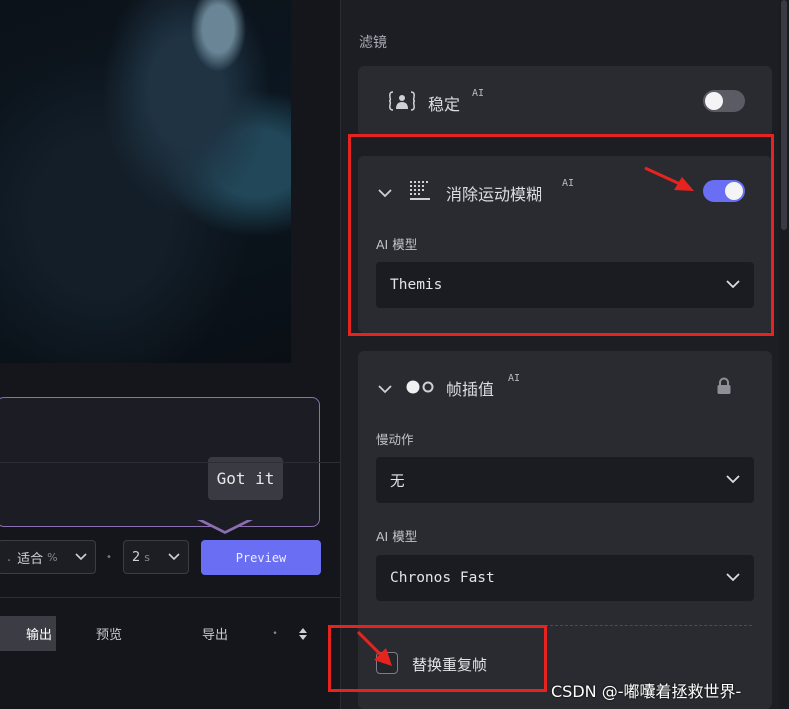 The width and height of the screenshot is (789, 709). Describe the element at coordinates (402, 103) in the screenshot. I see `stabilize-icon` at that location.